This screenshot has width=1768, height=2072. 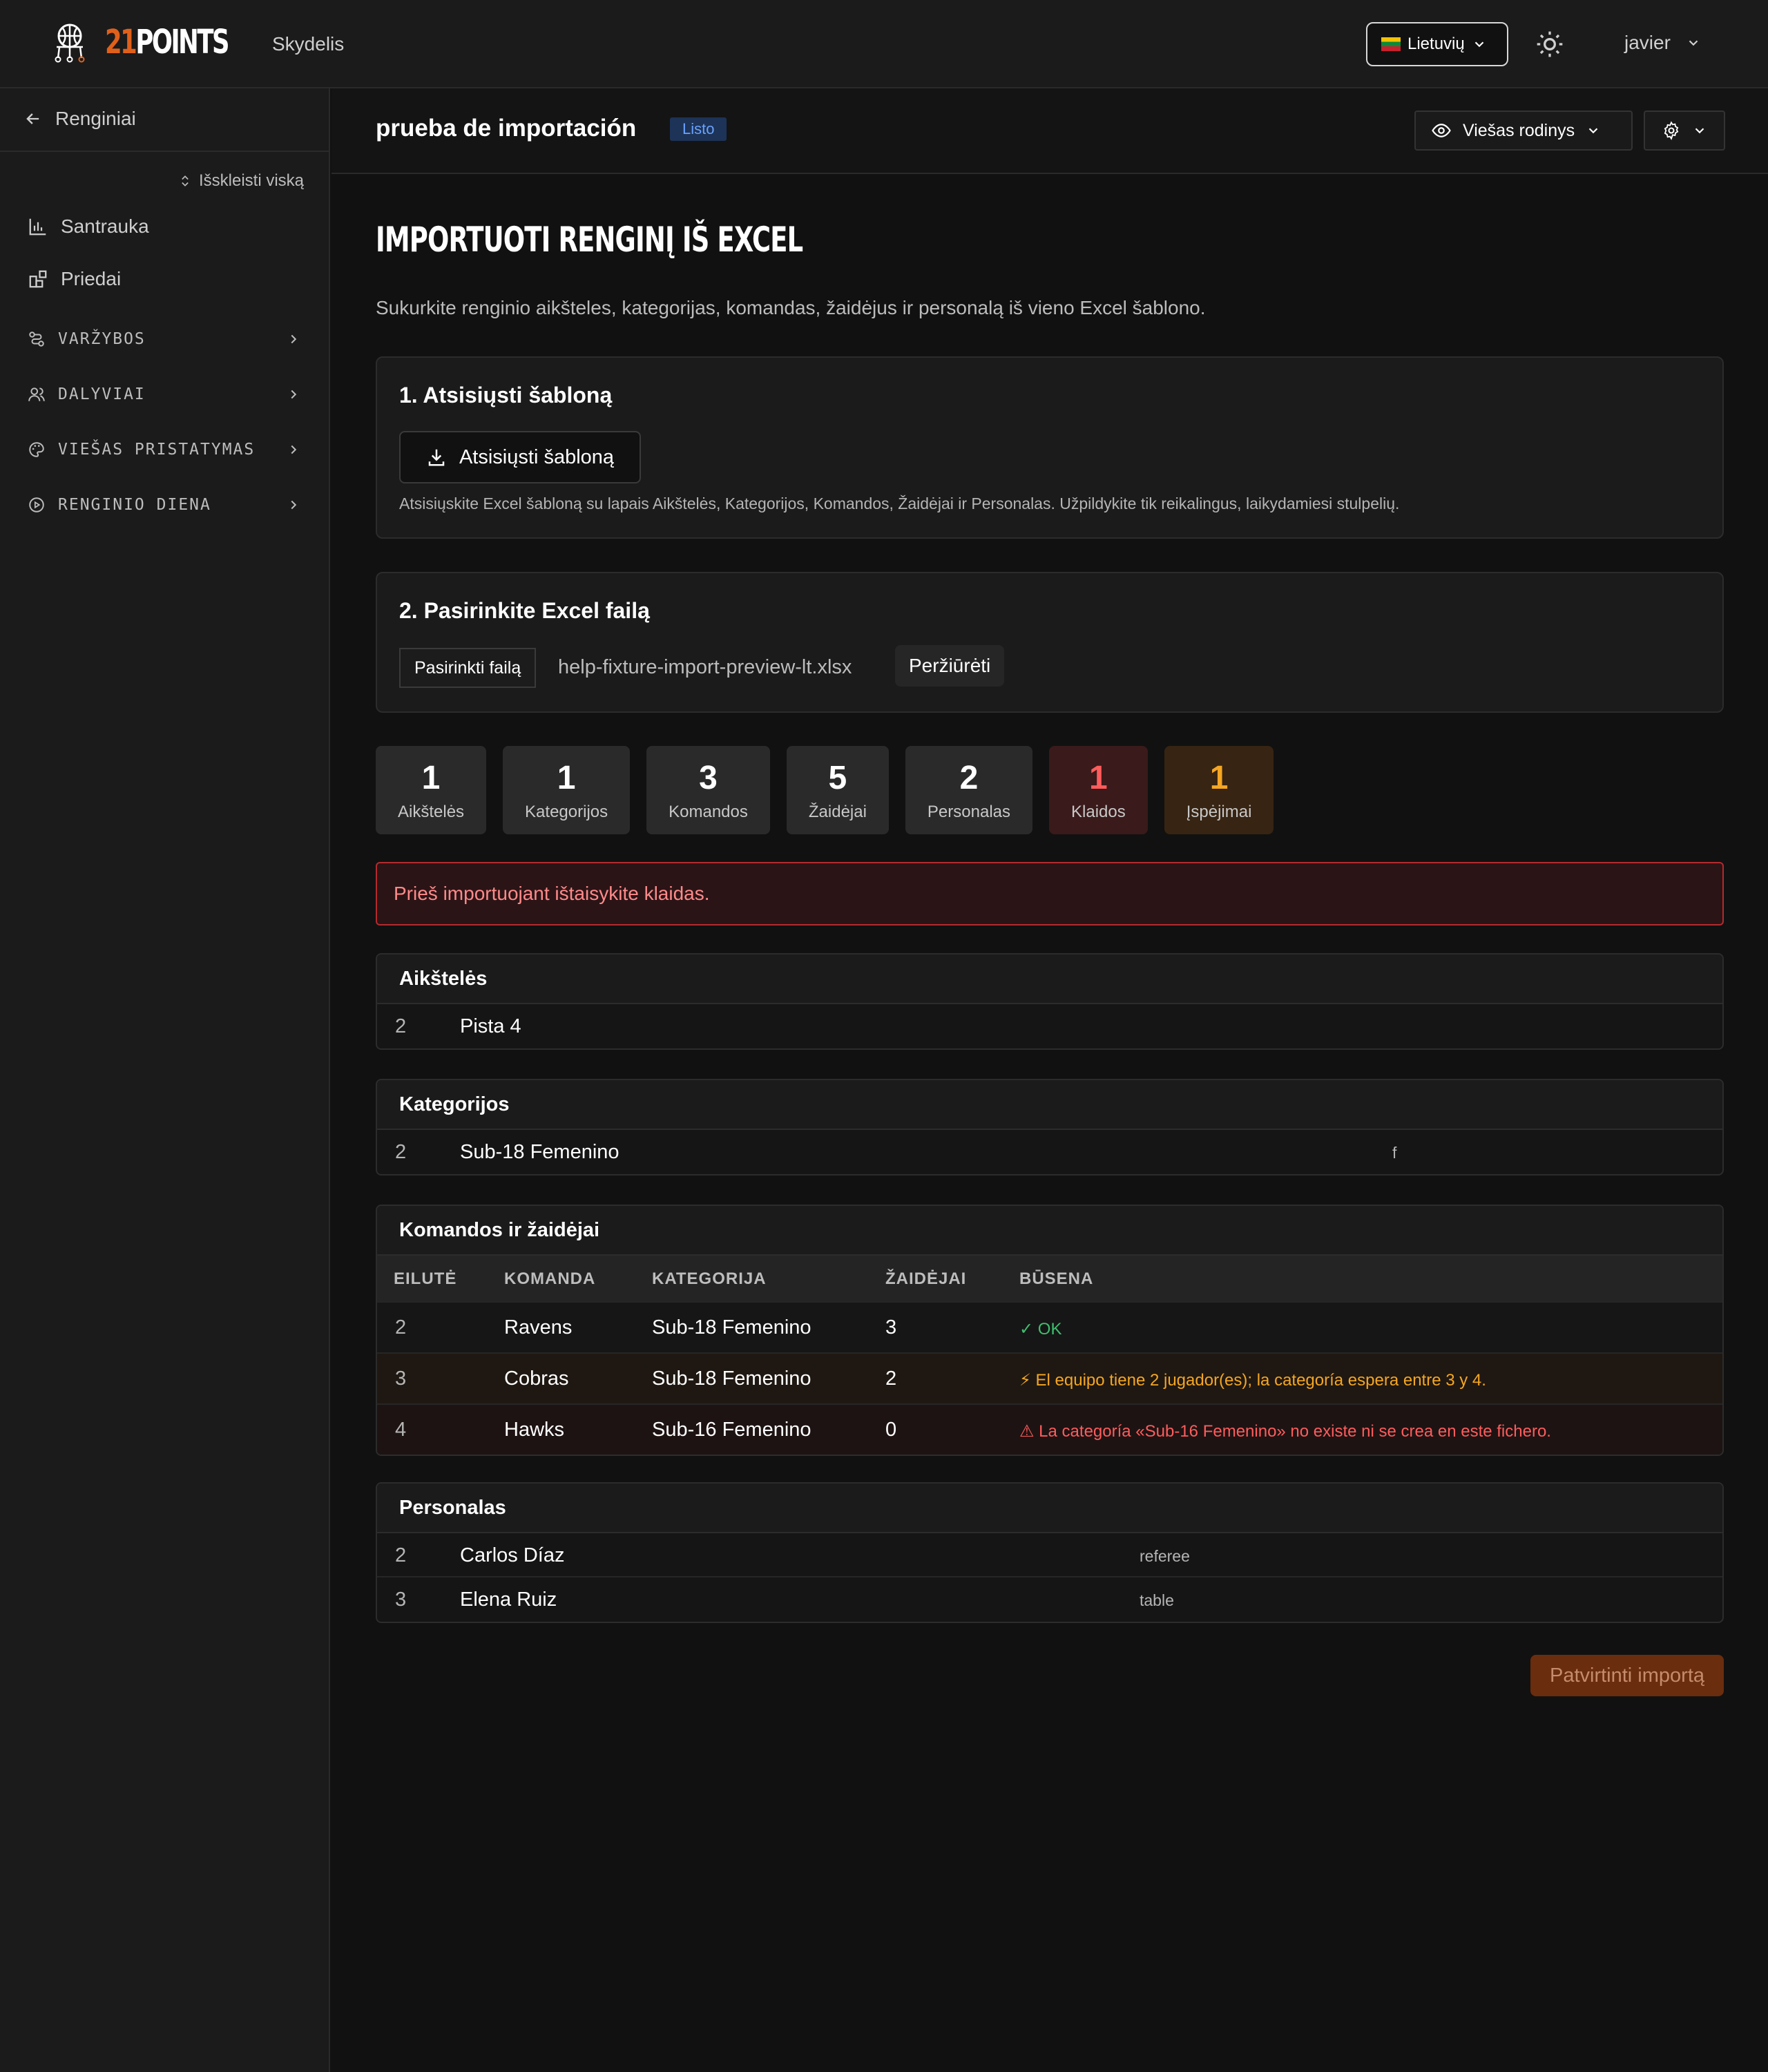 I want to click on error-alert: Prieš importuojant ištaisykite klaidas., so click(x=1050, y=893).